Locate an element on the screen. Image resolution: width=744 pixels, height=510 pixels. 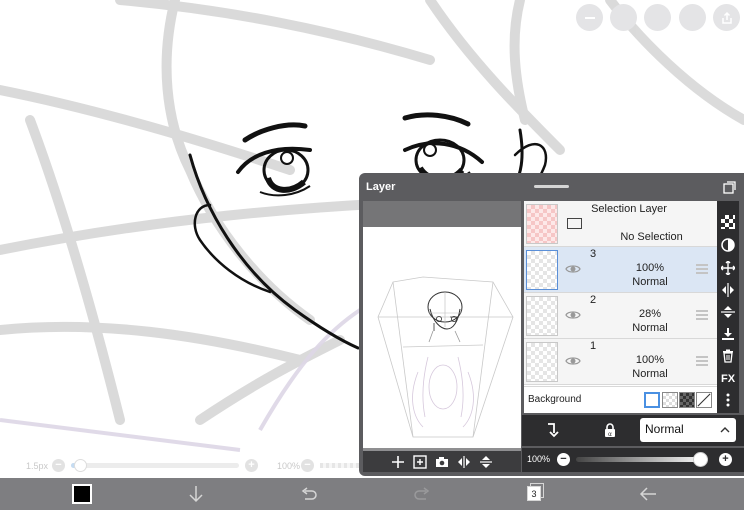
background-transparent-swatch is located at coordinates (670, 400).